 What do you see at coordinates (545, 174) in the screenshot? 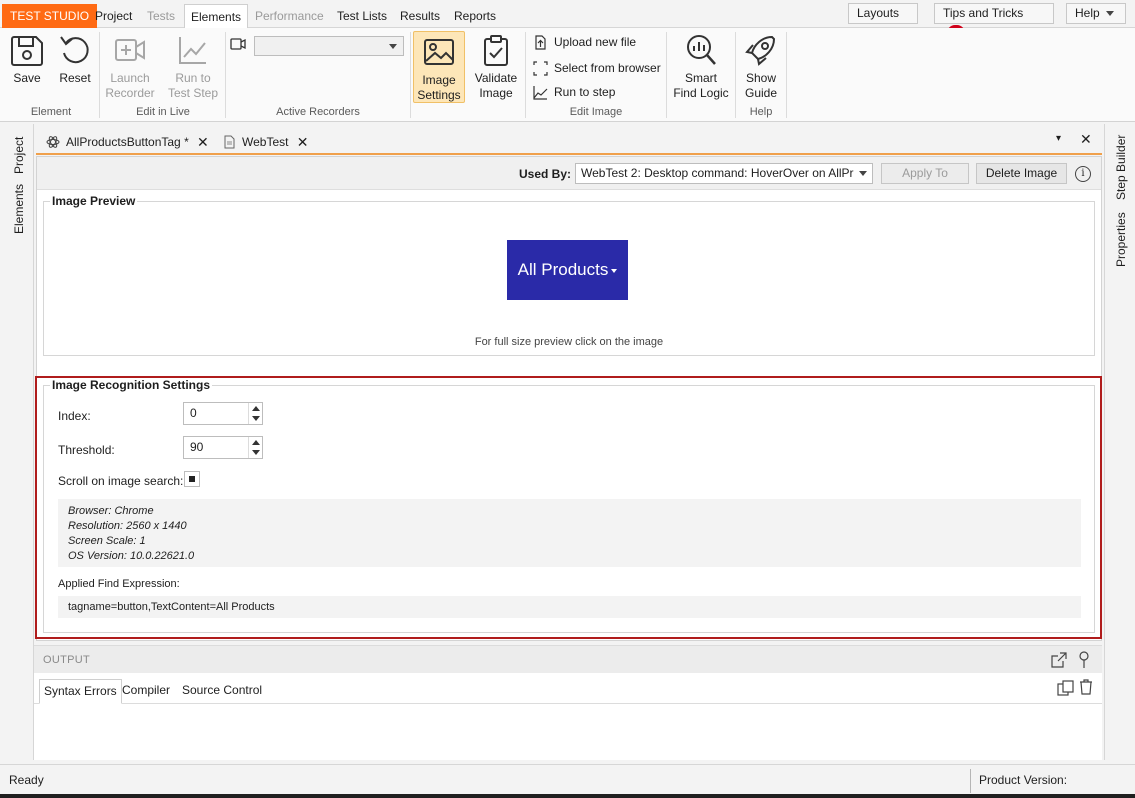
I see `used-by-label: Used By:` at bounding box center [545, 174].